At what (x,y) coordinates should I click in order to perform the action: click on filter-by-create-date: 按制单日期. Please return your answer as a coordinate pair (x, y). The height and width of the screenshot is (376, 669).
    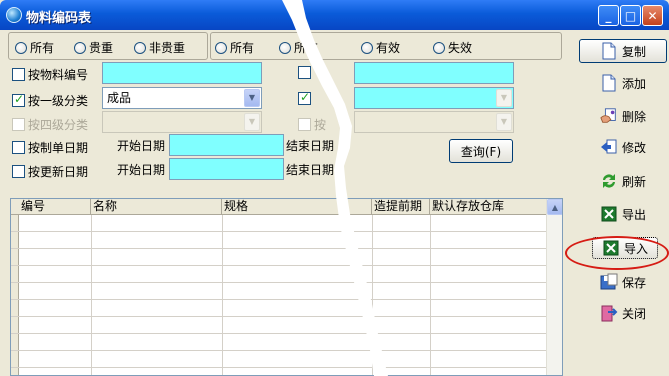
    Looking at the image, I should click on (50, 147).